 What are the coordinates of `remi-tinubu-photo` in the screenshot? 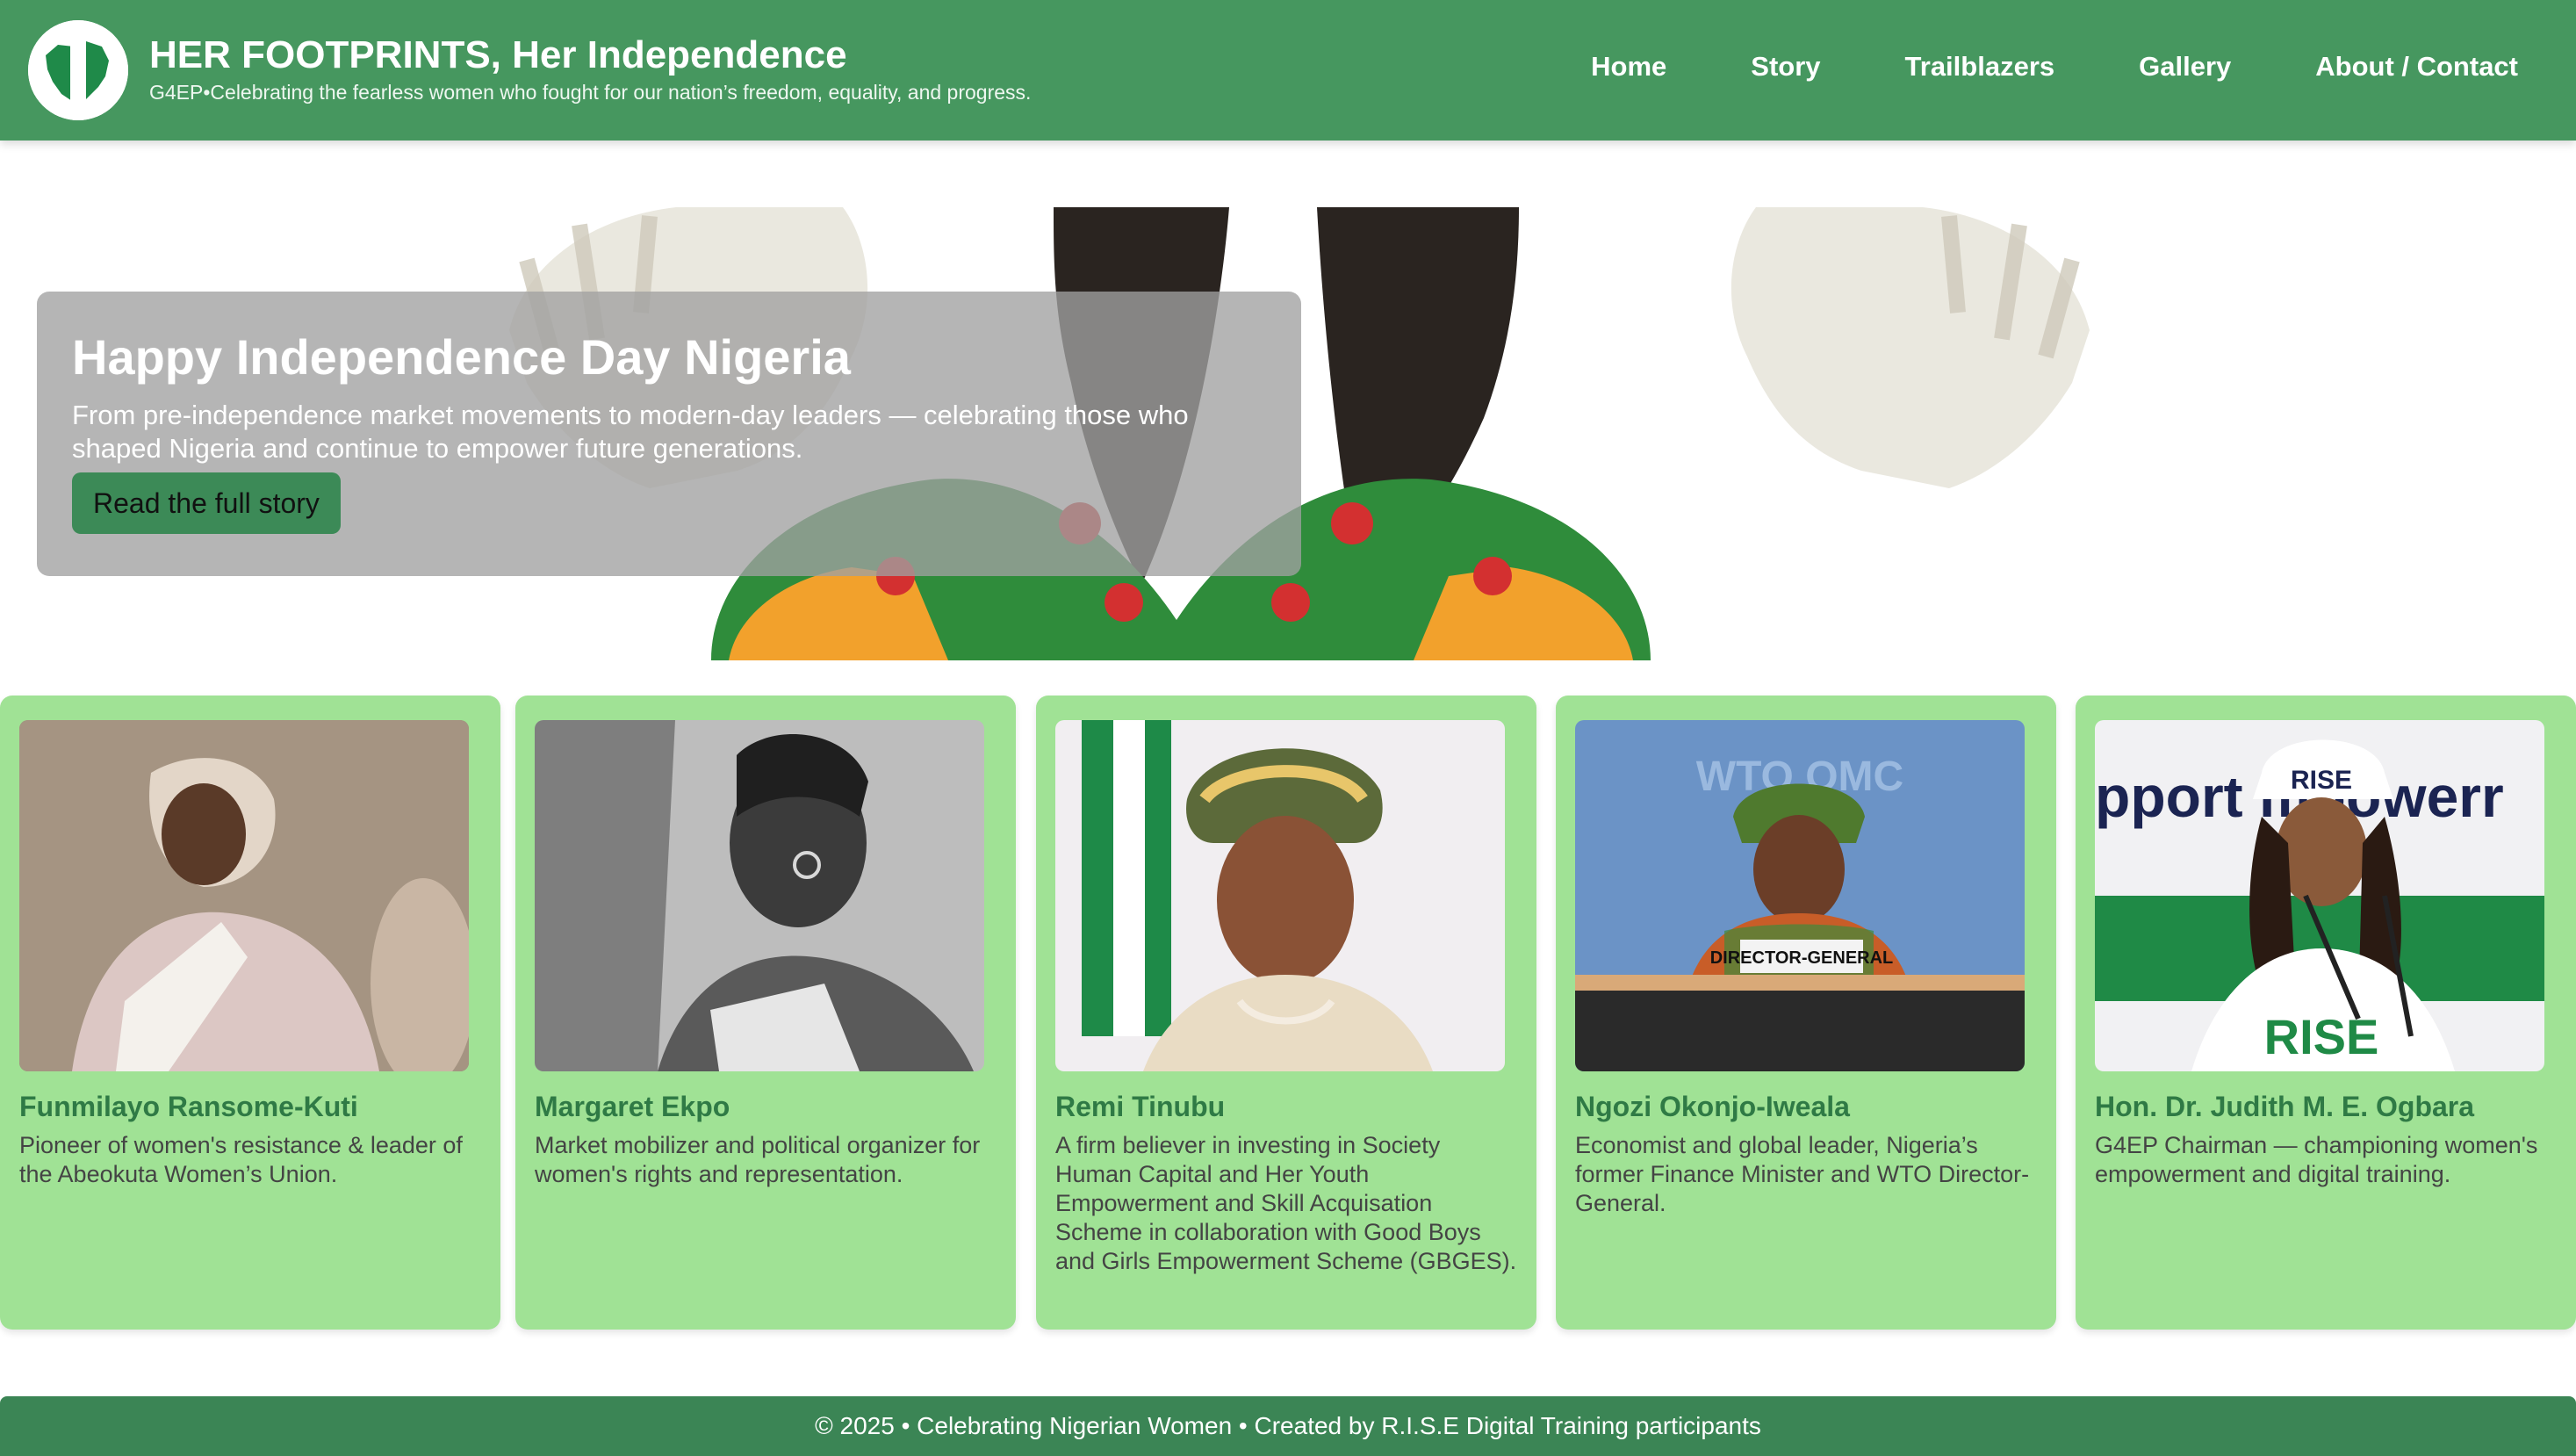 It's located at (1280, 895).